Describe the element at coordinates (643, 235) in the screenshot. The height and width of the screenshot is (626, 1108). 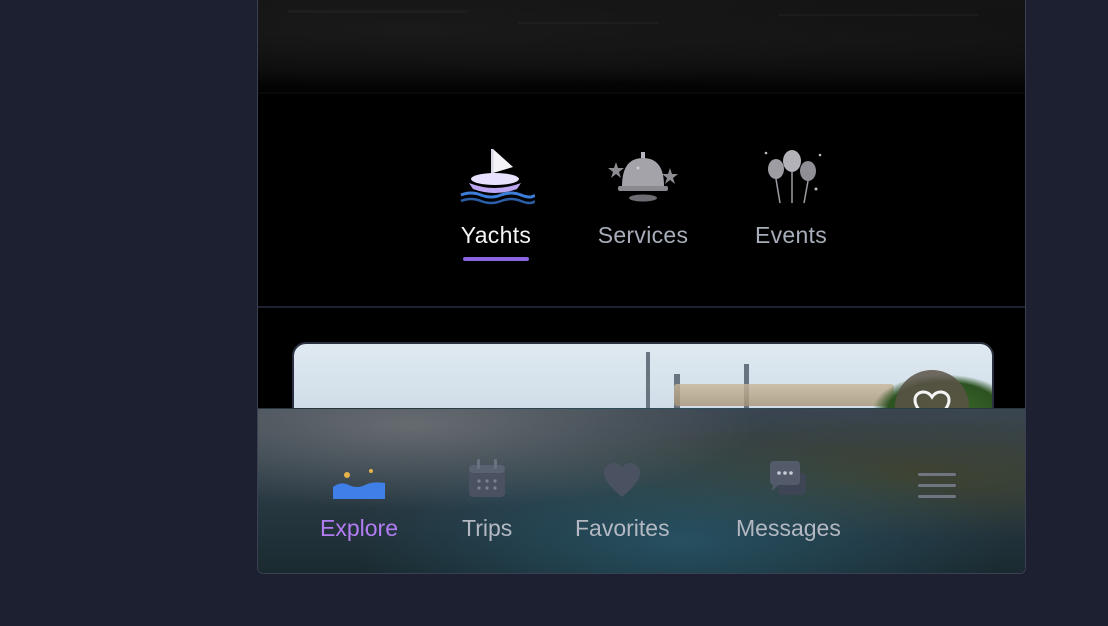
I see `tab-services-label: Services` at that location.